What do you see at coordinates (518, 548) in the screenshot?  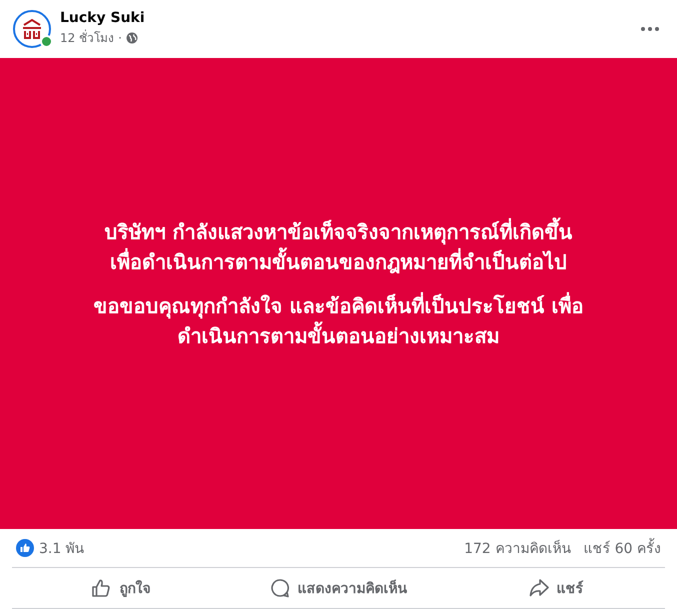 I see `comment-count: 172 ความคิดเห็น` at bounding box center [518, 548].